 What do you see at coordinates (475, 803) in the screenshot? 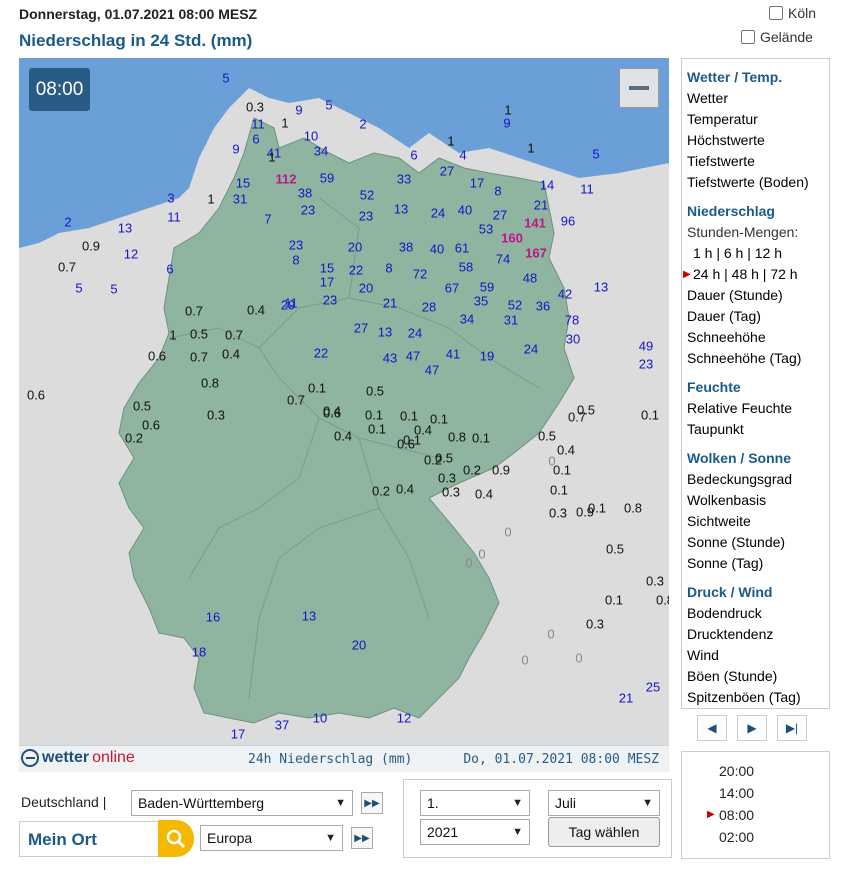
I see `day-select: 1. ▼` at bounding box center [475, 803].